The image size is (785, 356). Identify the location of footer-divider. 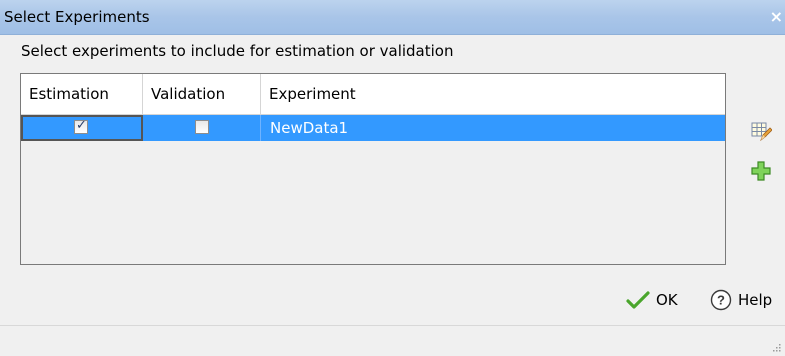
(392, 325).